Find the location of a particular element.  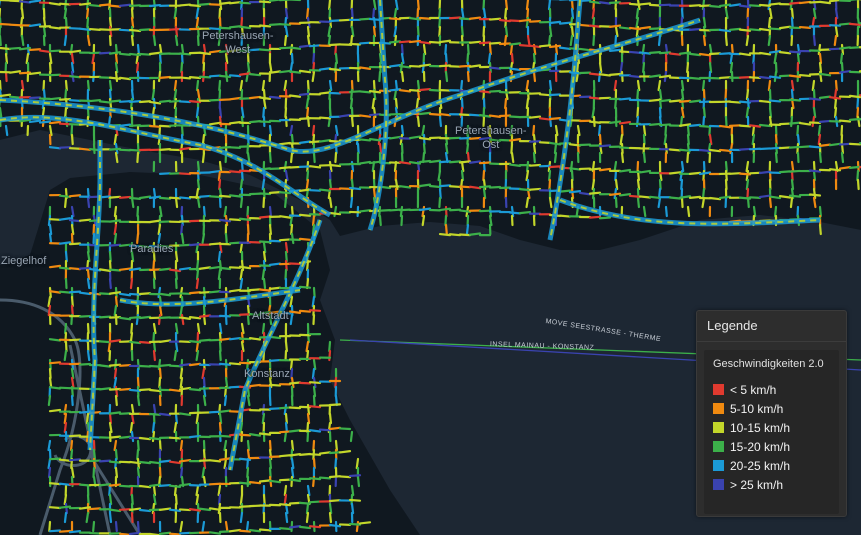

legend-title: Legende is located at coordinates (771, 326).